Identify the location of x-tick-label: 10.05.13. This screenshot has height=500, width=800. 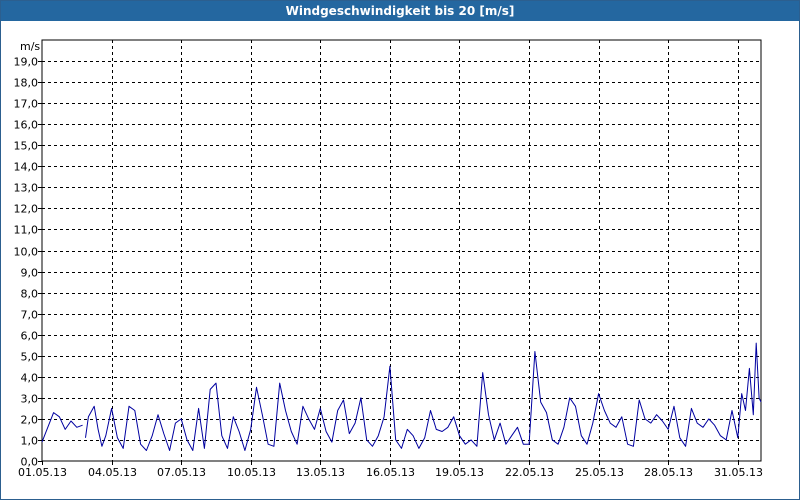
(251, 472).